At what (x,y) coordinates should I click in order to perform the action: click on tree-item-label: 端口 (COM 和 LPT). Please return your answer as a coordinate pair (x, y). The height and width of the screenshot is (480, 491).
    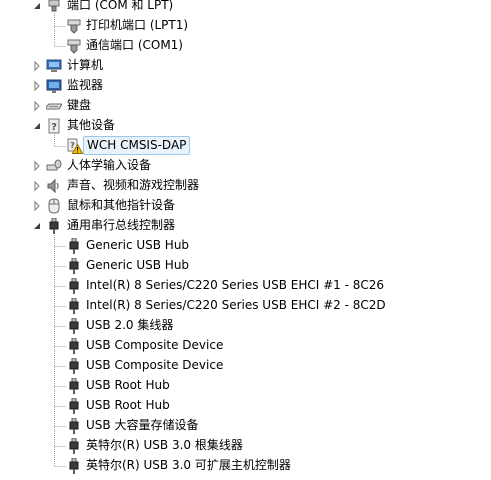
    Looking at the image, I should click on (120, 6).